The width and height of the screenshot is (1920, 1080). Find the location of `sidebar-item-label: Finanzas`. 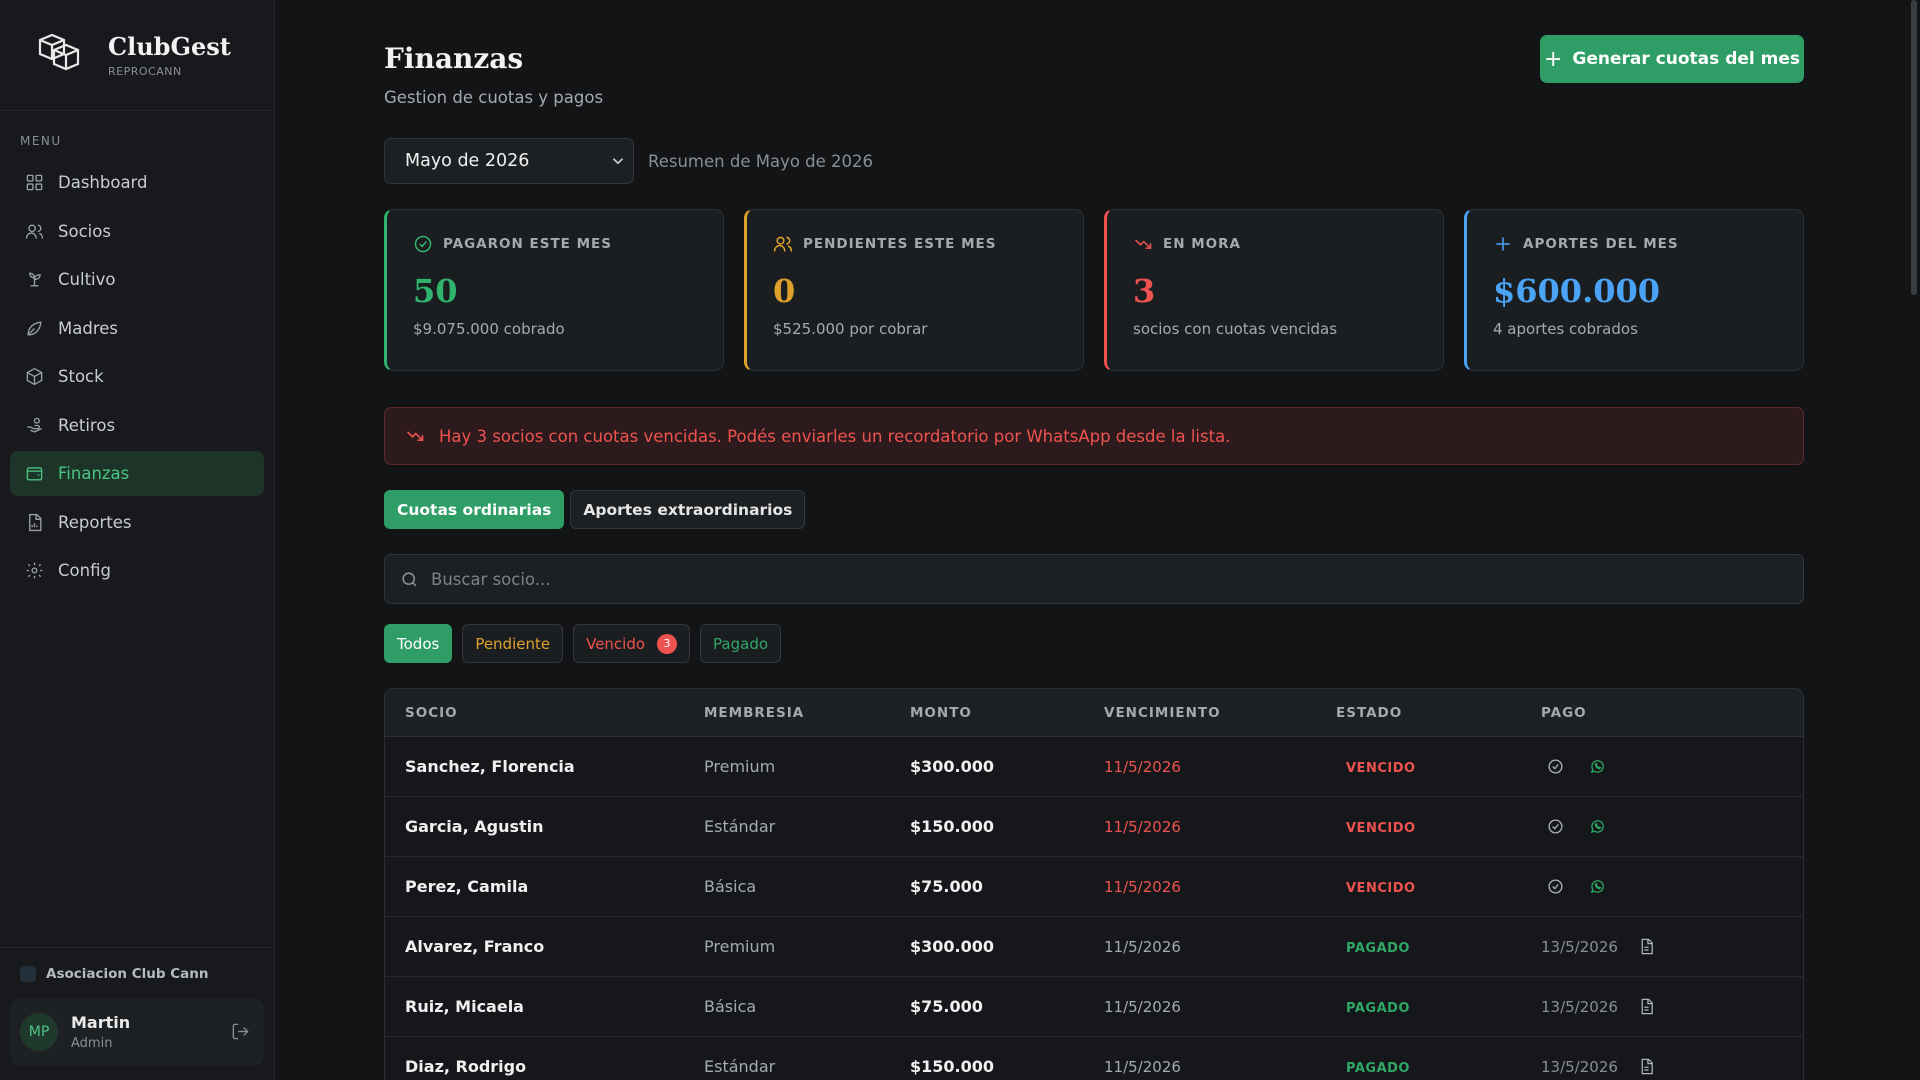

sidebar-item-label: Finanzas is located at coordinates (94, 473).